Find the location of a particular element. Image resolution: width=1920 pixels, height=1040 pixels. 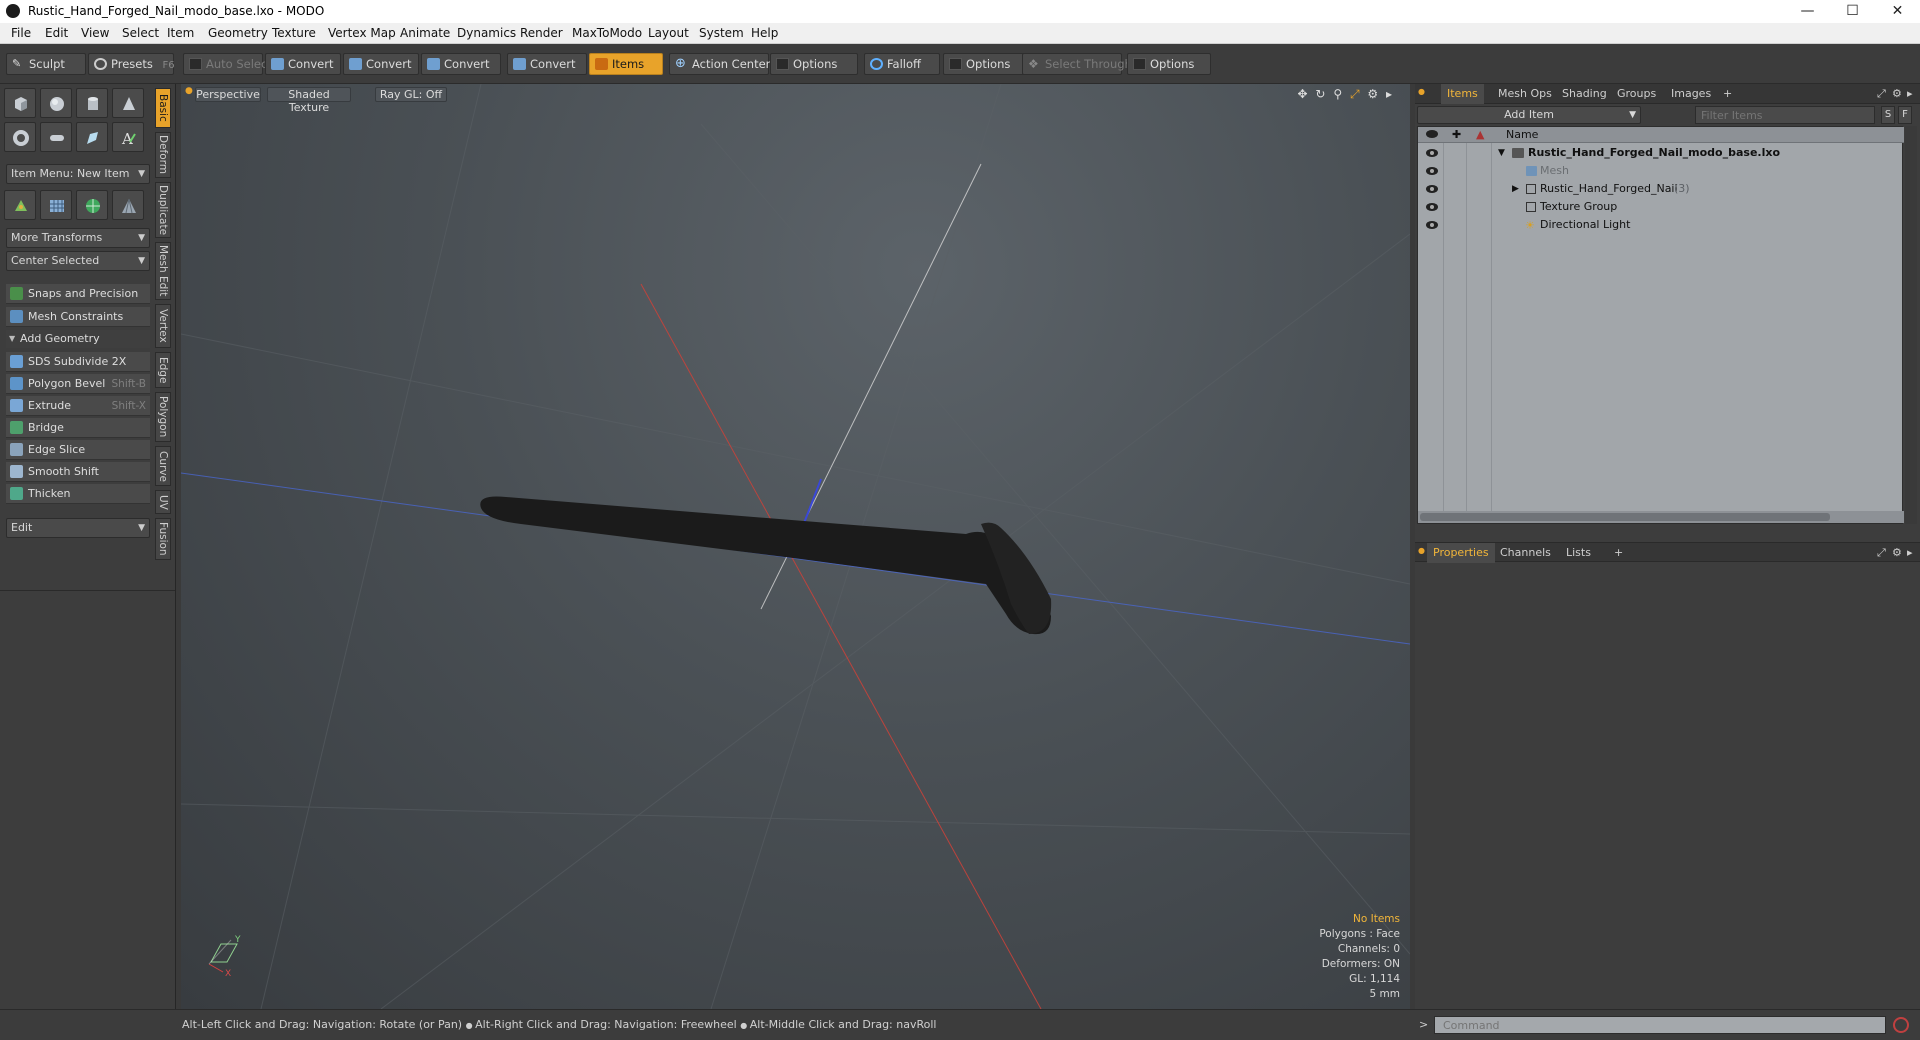

action-center-options-button: Options is located at coordinates (814, 64).